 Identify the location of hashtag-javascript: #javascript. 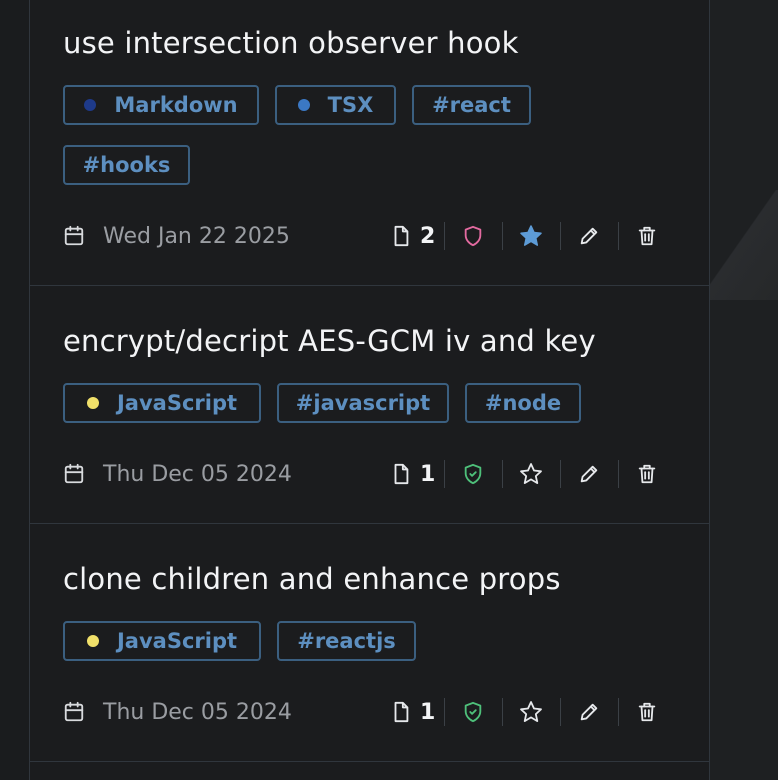
(363, 403).